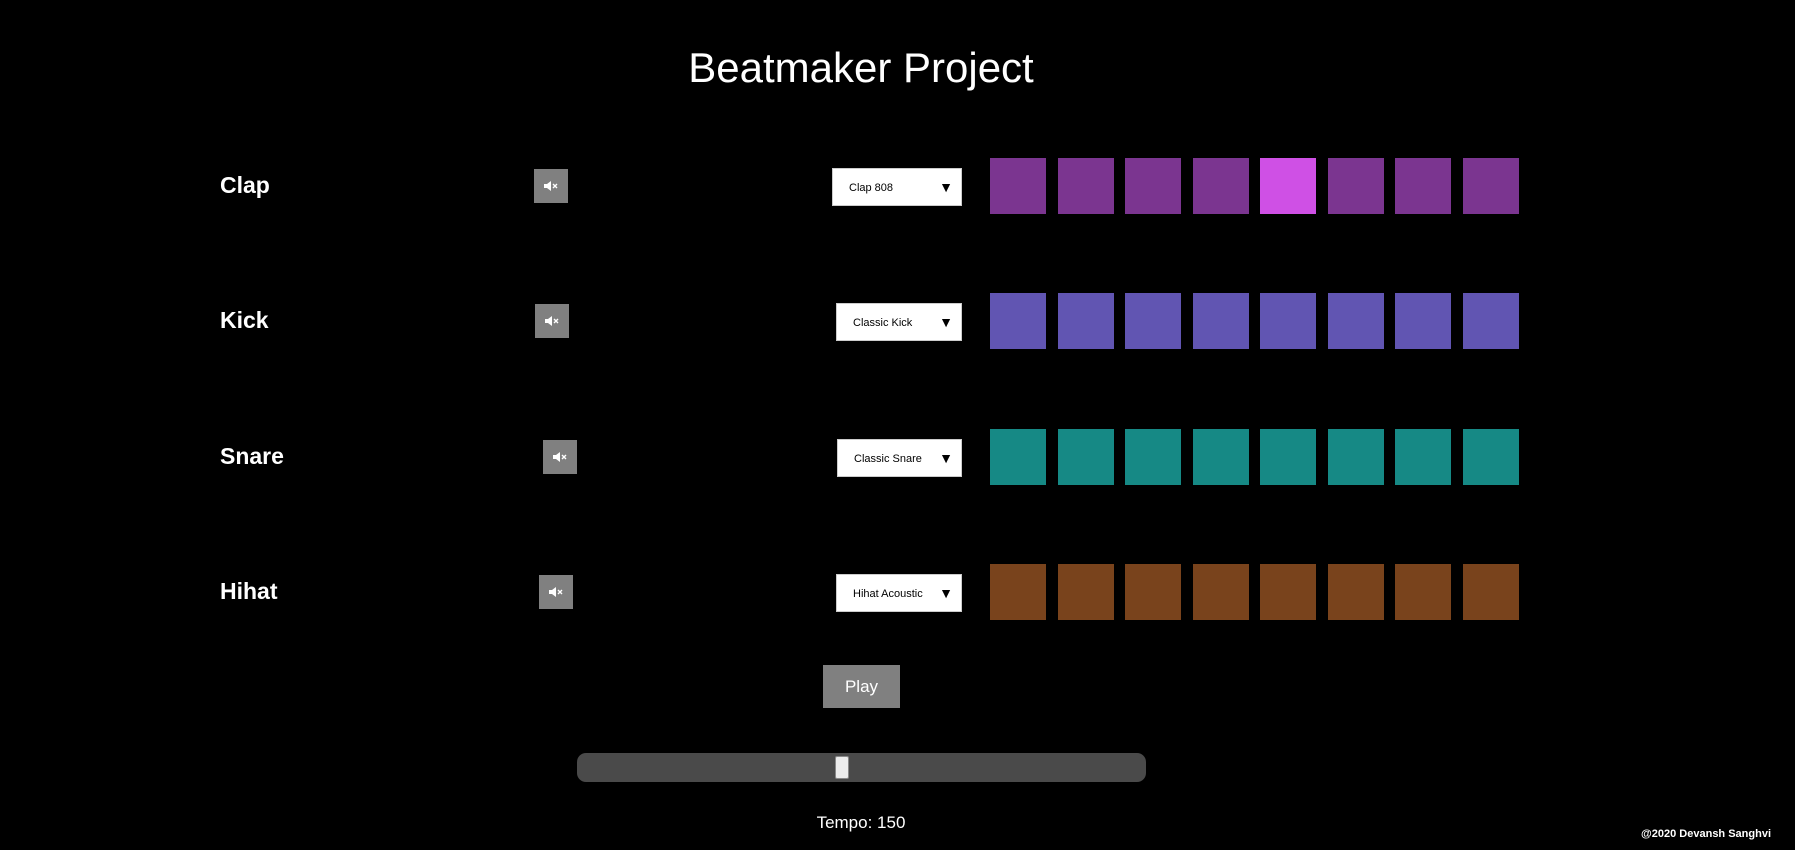 This screenshot has height=850, width=1795. What do you see at coordinates (861, 686) in the screenshot?
I see `play-button: Play` at bounding box center [861, 686].